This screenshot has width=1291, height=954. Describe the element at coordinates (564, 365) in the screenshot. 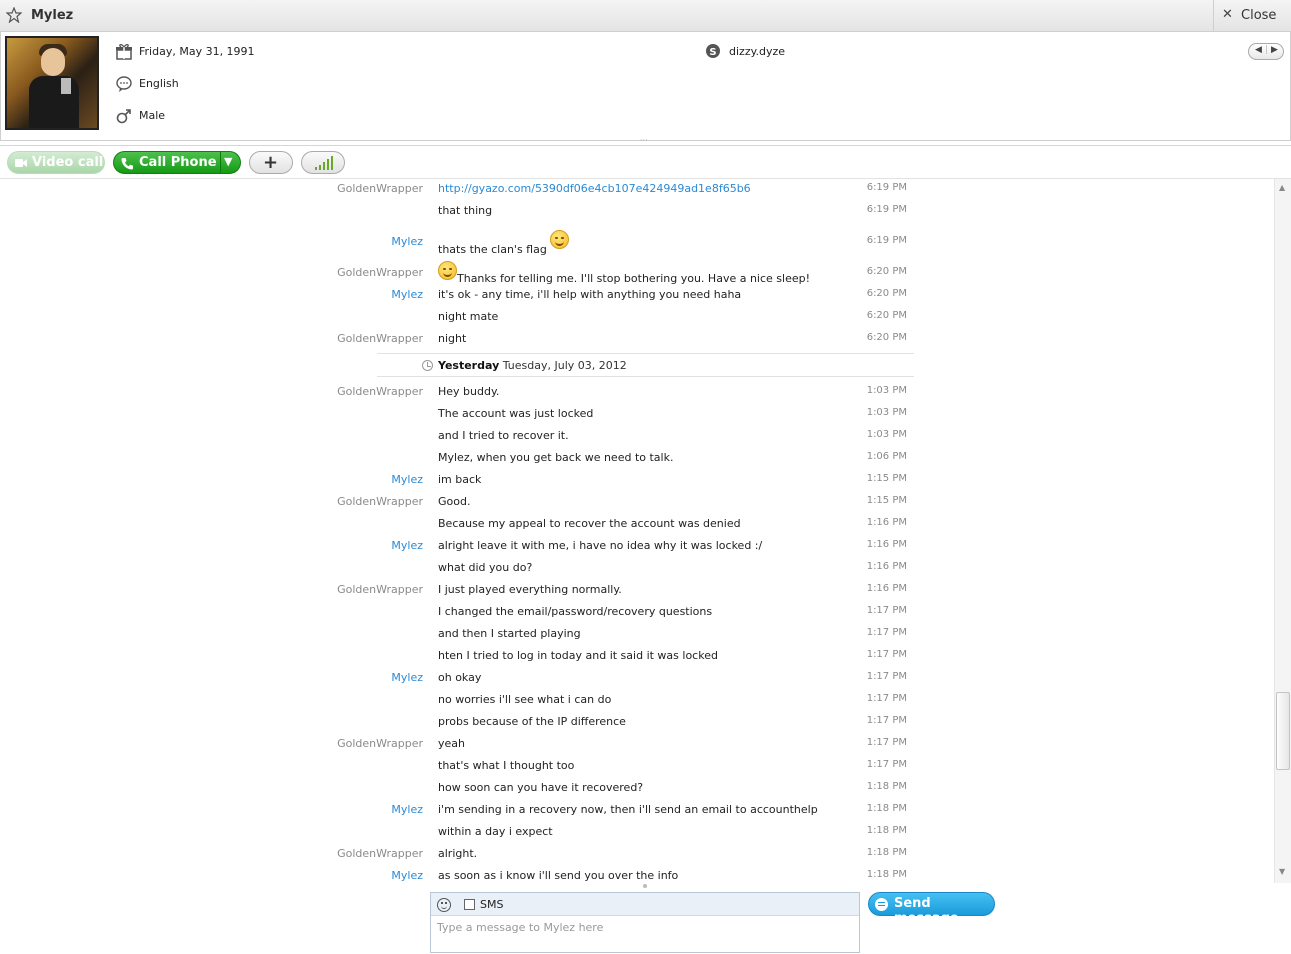

I see `day-separator-date: Tuesday, July 03, 2012` at that location.